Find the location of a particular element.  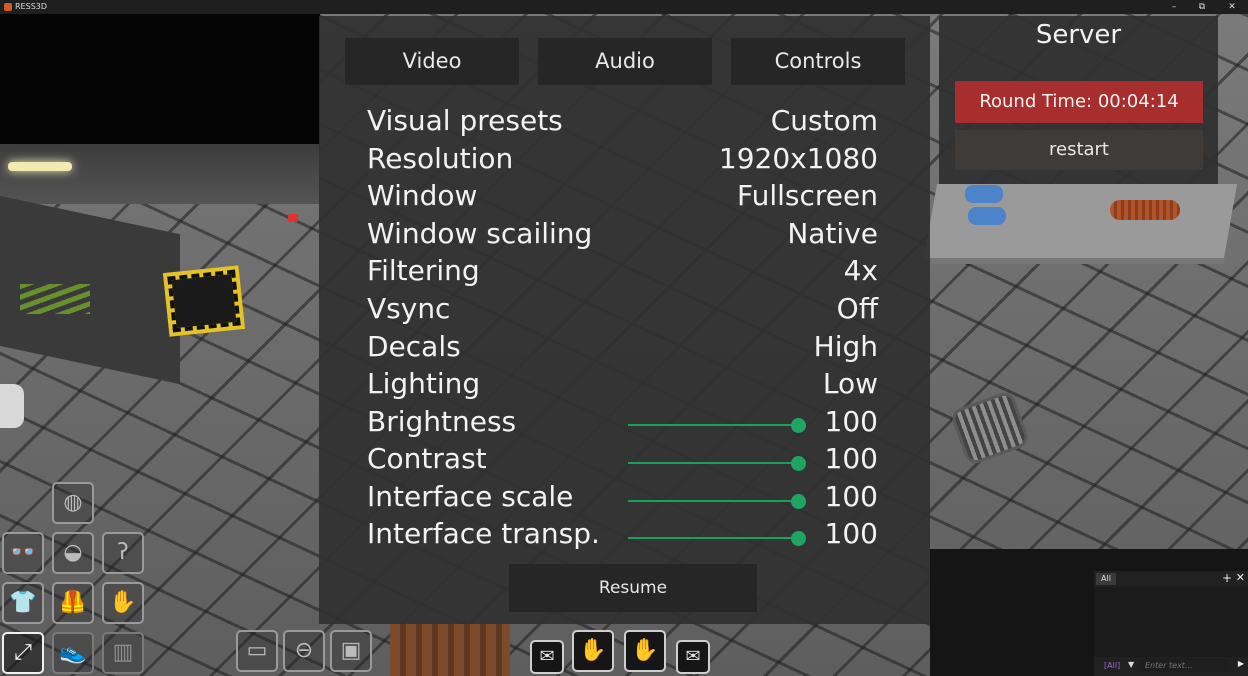

right-pocket-slot: ✉ is located at coordinates (693, 657).